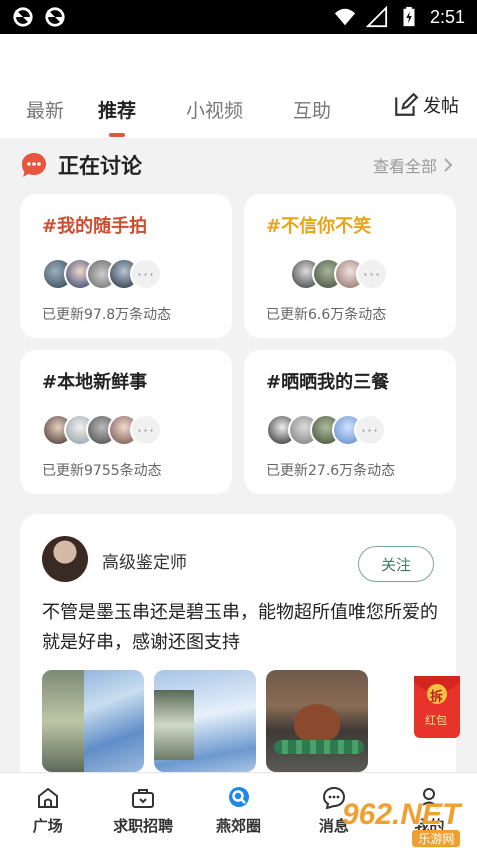  I want to click on tab-short-video: 小视频, so click(214, 111).